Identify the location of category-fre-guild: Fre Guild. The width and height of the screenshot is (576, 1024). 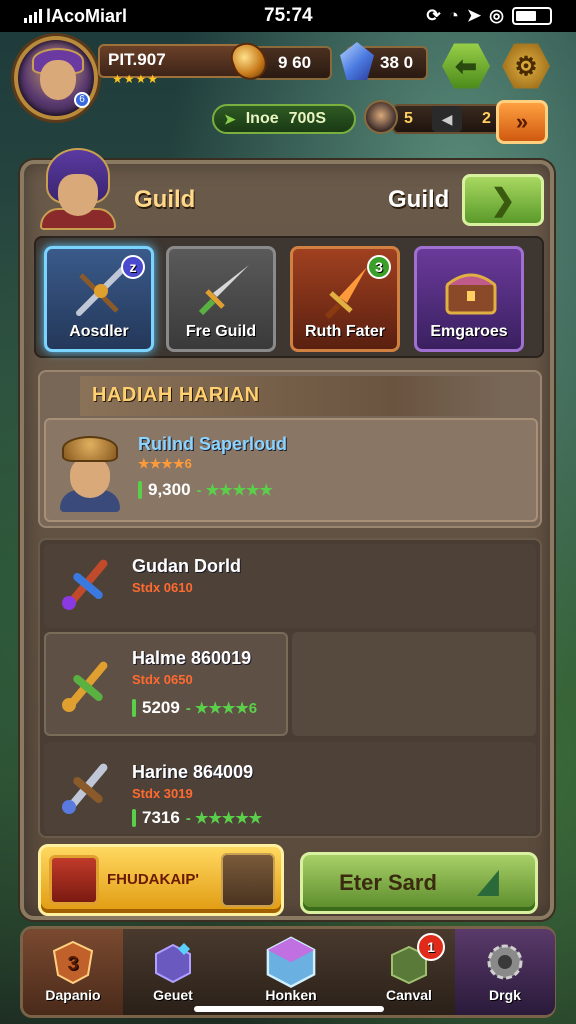
(221, 299).